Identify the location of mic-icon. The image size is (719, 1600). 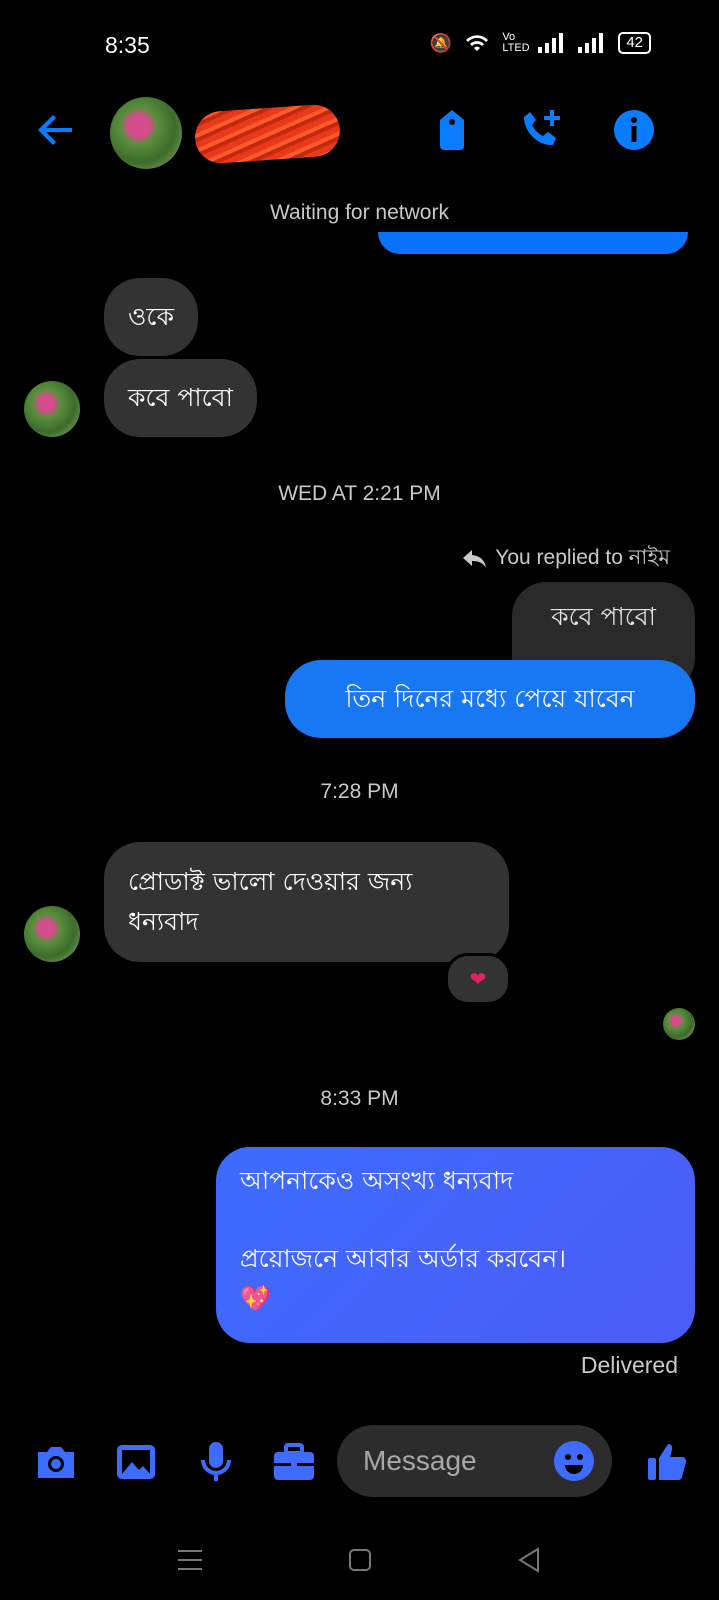
(216, 1462).